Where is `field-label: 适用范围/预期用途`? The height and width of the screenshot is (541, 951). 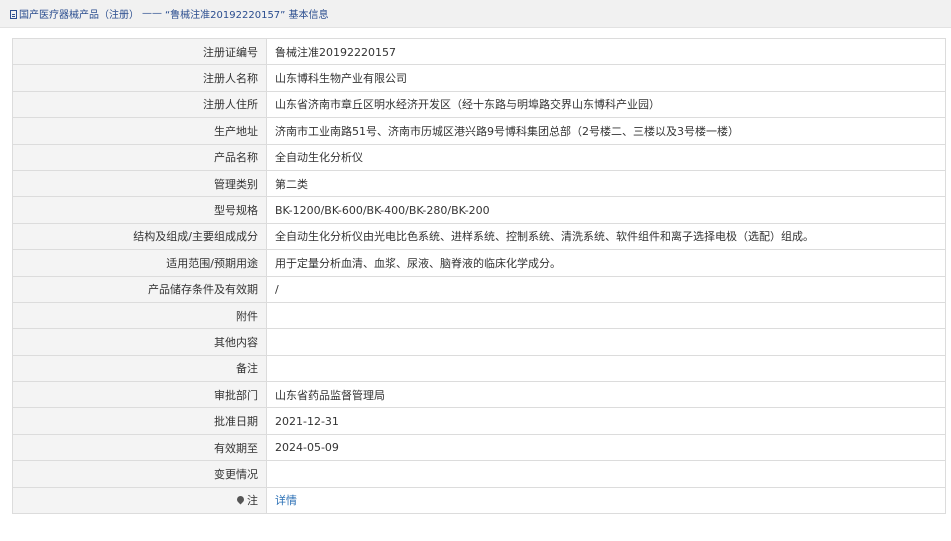
field-label: 适用范围/预期用途 is located at coordinates (139, 263).